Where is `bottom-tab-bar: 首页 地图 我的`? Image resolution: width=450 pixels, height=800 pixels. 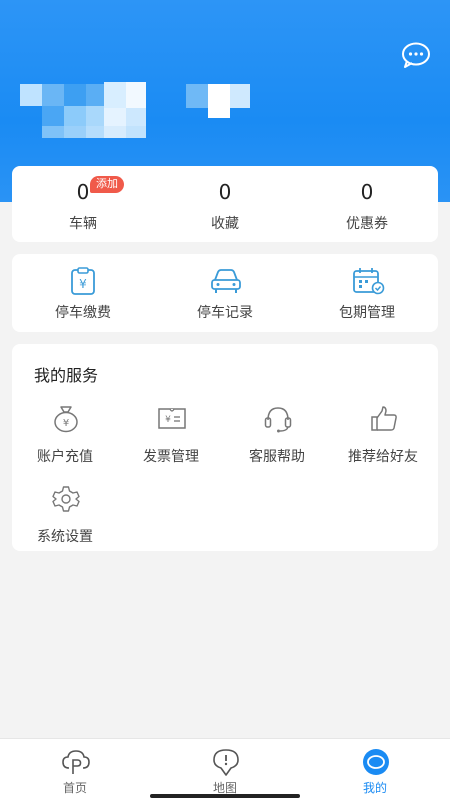
bottom-tab-bar: 首页 地图 我的 is located at coordinates (225, 769).